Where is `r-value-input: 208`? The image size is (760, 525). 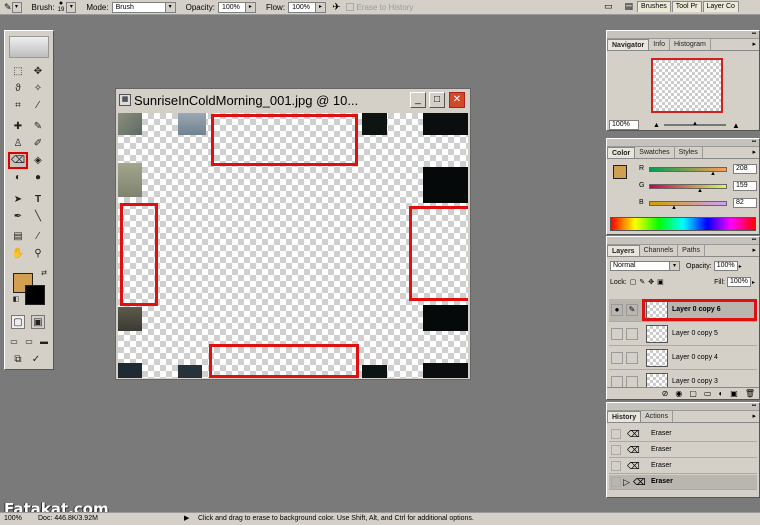
r-value-input: 208 is located at coordinates (745, 169).